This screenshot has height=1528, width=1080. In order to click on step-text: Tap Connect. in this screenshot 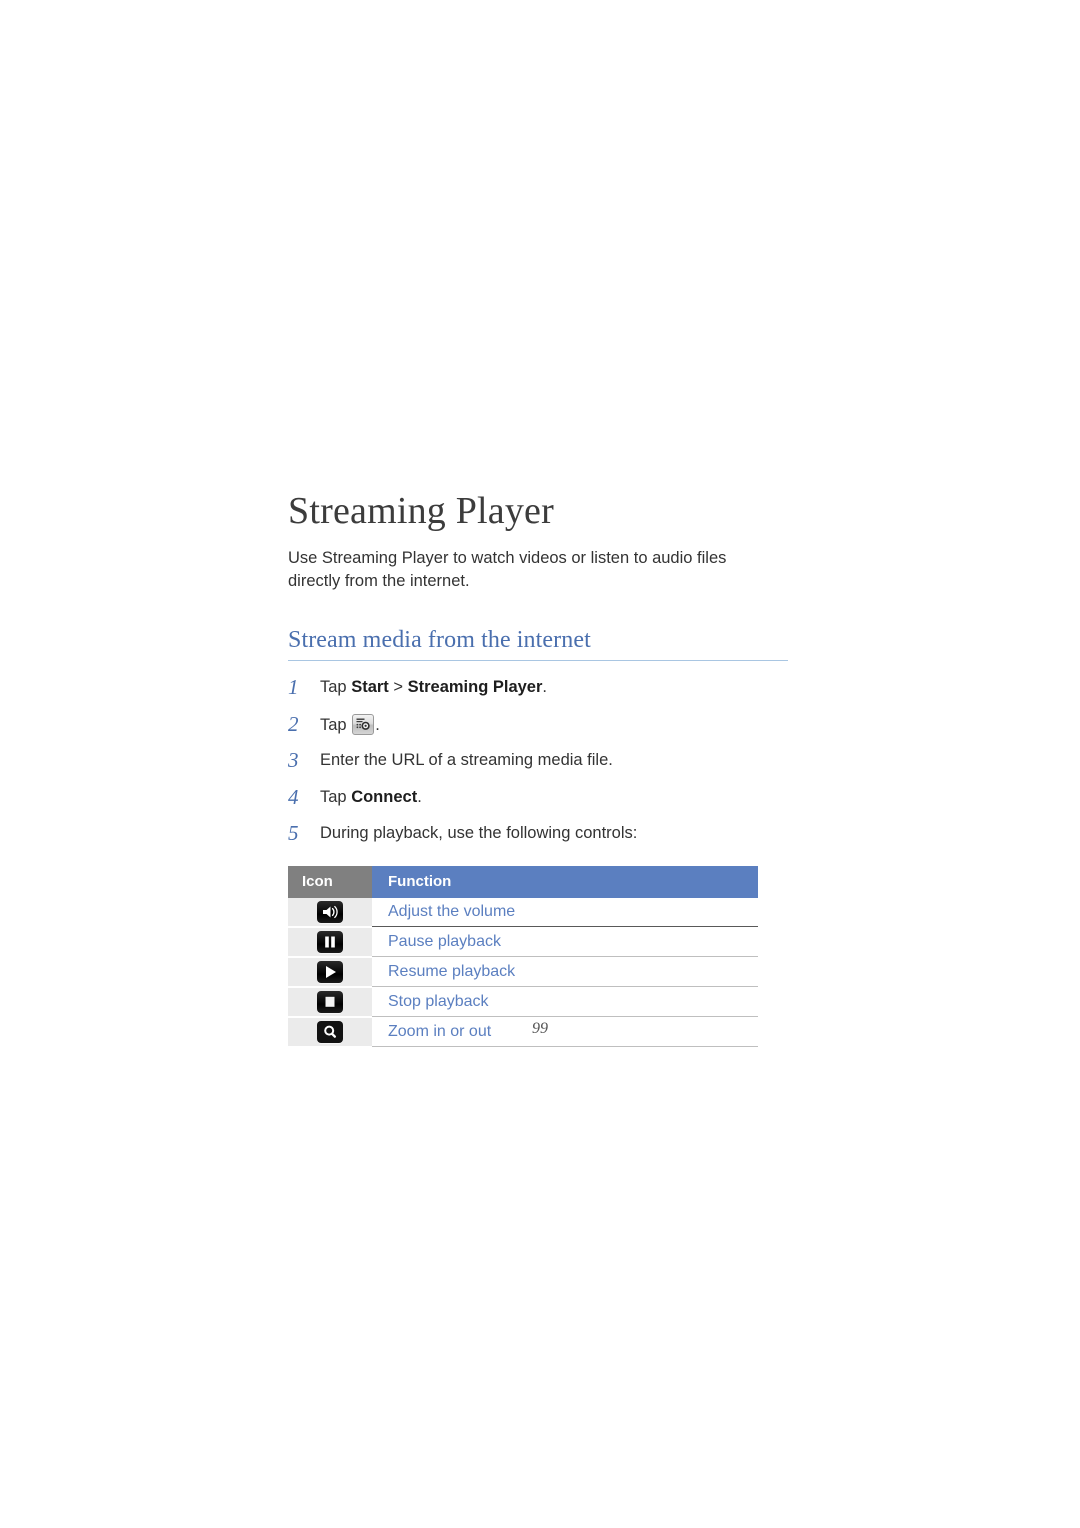, I will do `click(371, 796)`.